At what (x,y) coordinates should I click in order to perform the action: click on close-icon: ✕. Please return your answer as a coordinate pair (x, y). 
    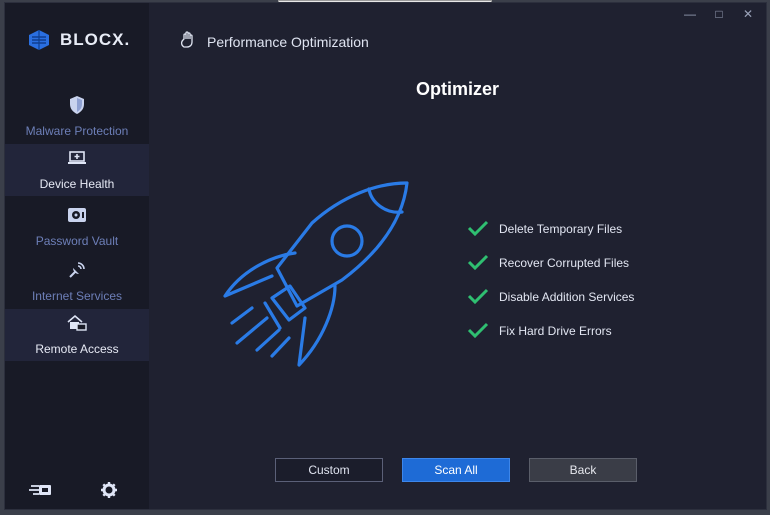
    Looking at the image, I should click on (748, 14).